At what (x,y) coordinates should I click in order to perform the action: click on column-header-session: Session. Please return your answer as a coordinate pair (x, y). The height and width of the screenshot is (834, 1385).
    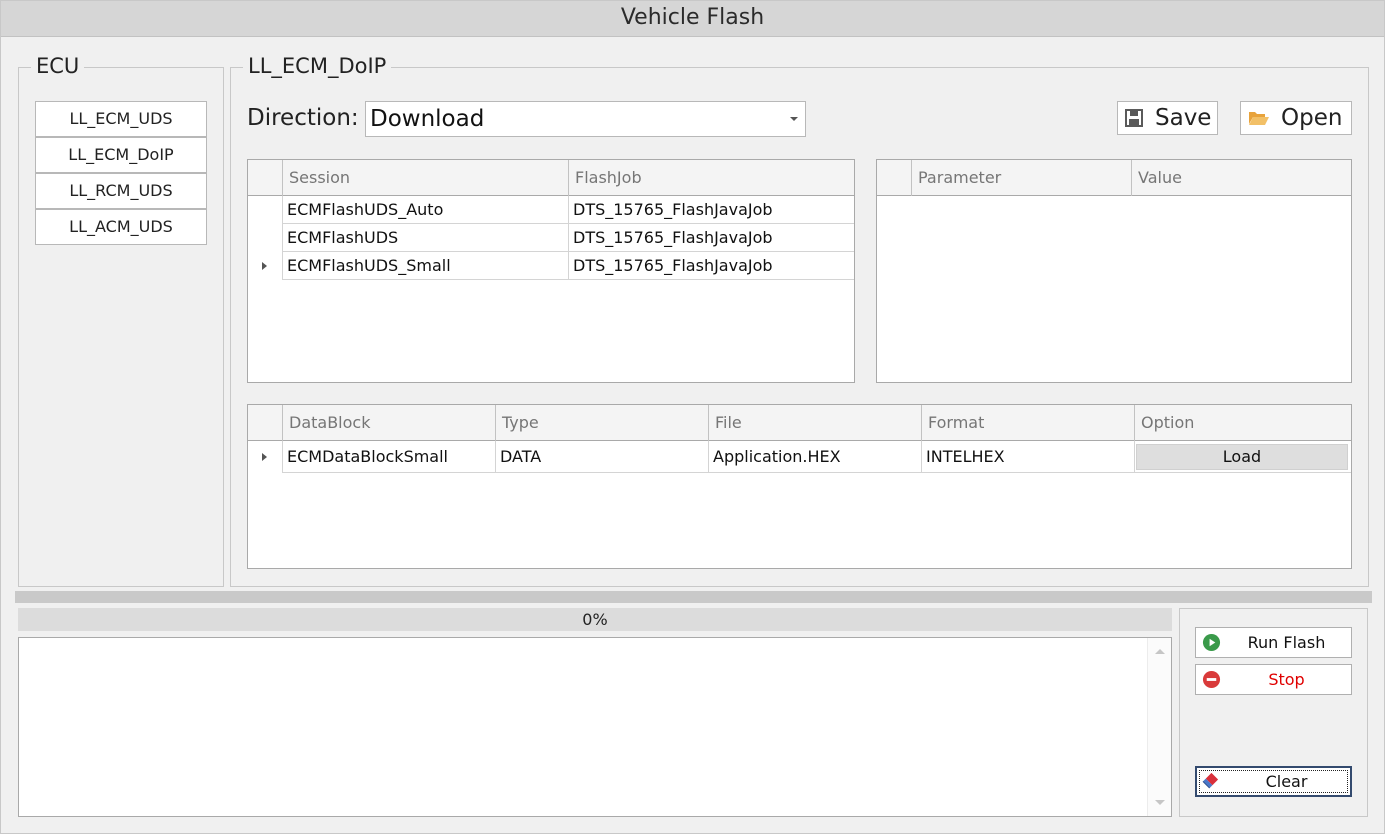
    Looking at the image, I should click on (425, 178).